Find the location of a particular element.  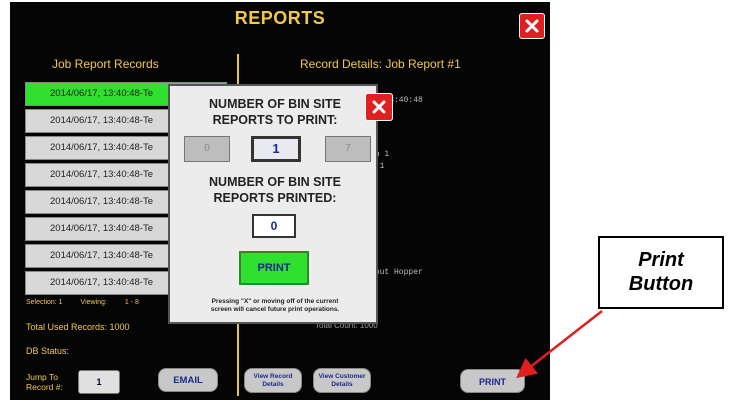

viewing-range: 1 - 8 is located at coordinates (131, 302).